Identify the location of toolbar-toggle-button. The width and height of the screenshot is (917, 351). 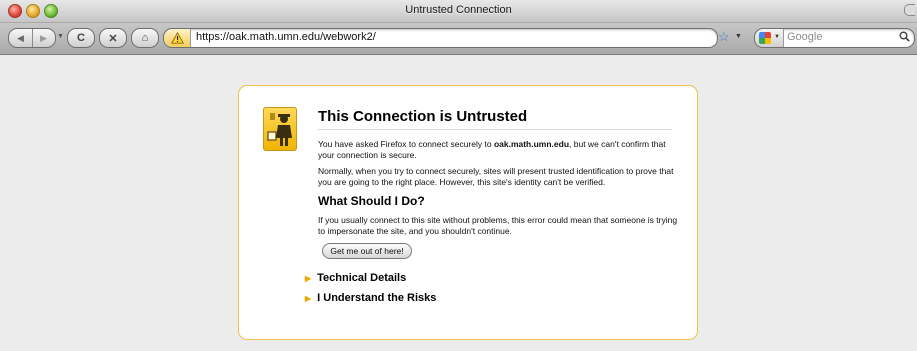
(909, 10).